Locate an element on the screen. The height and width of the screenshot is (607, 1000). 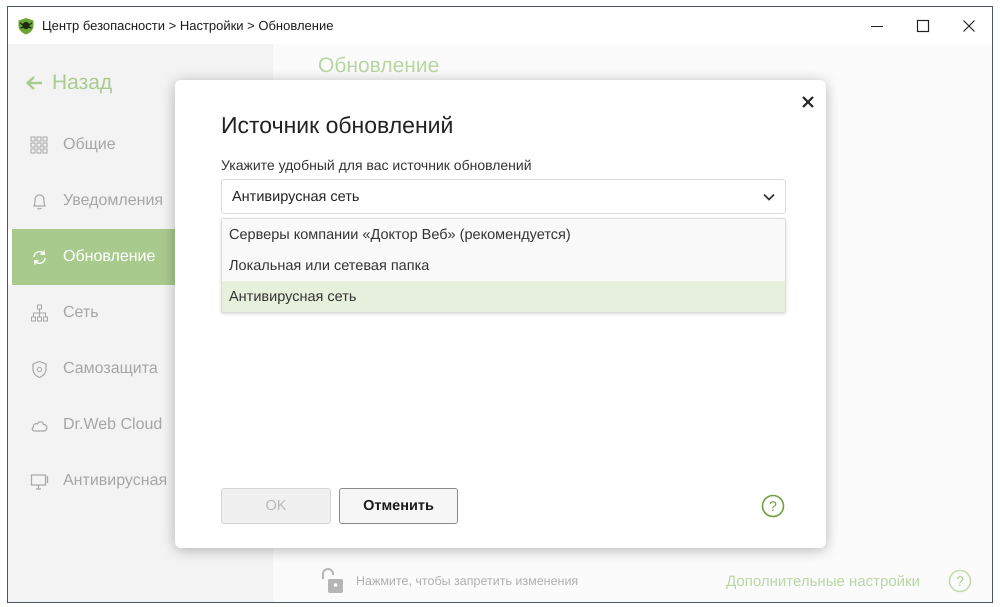
bell-icon is located at coordinates (39, 201).